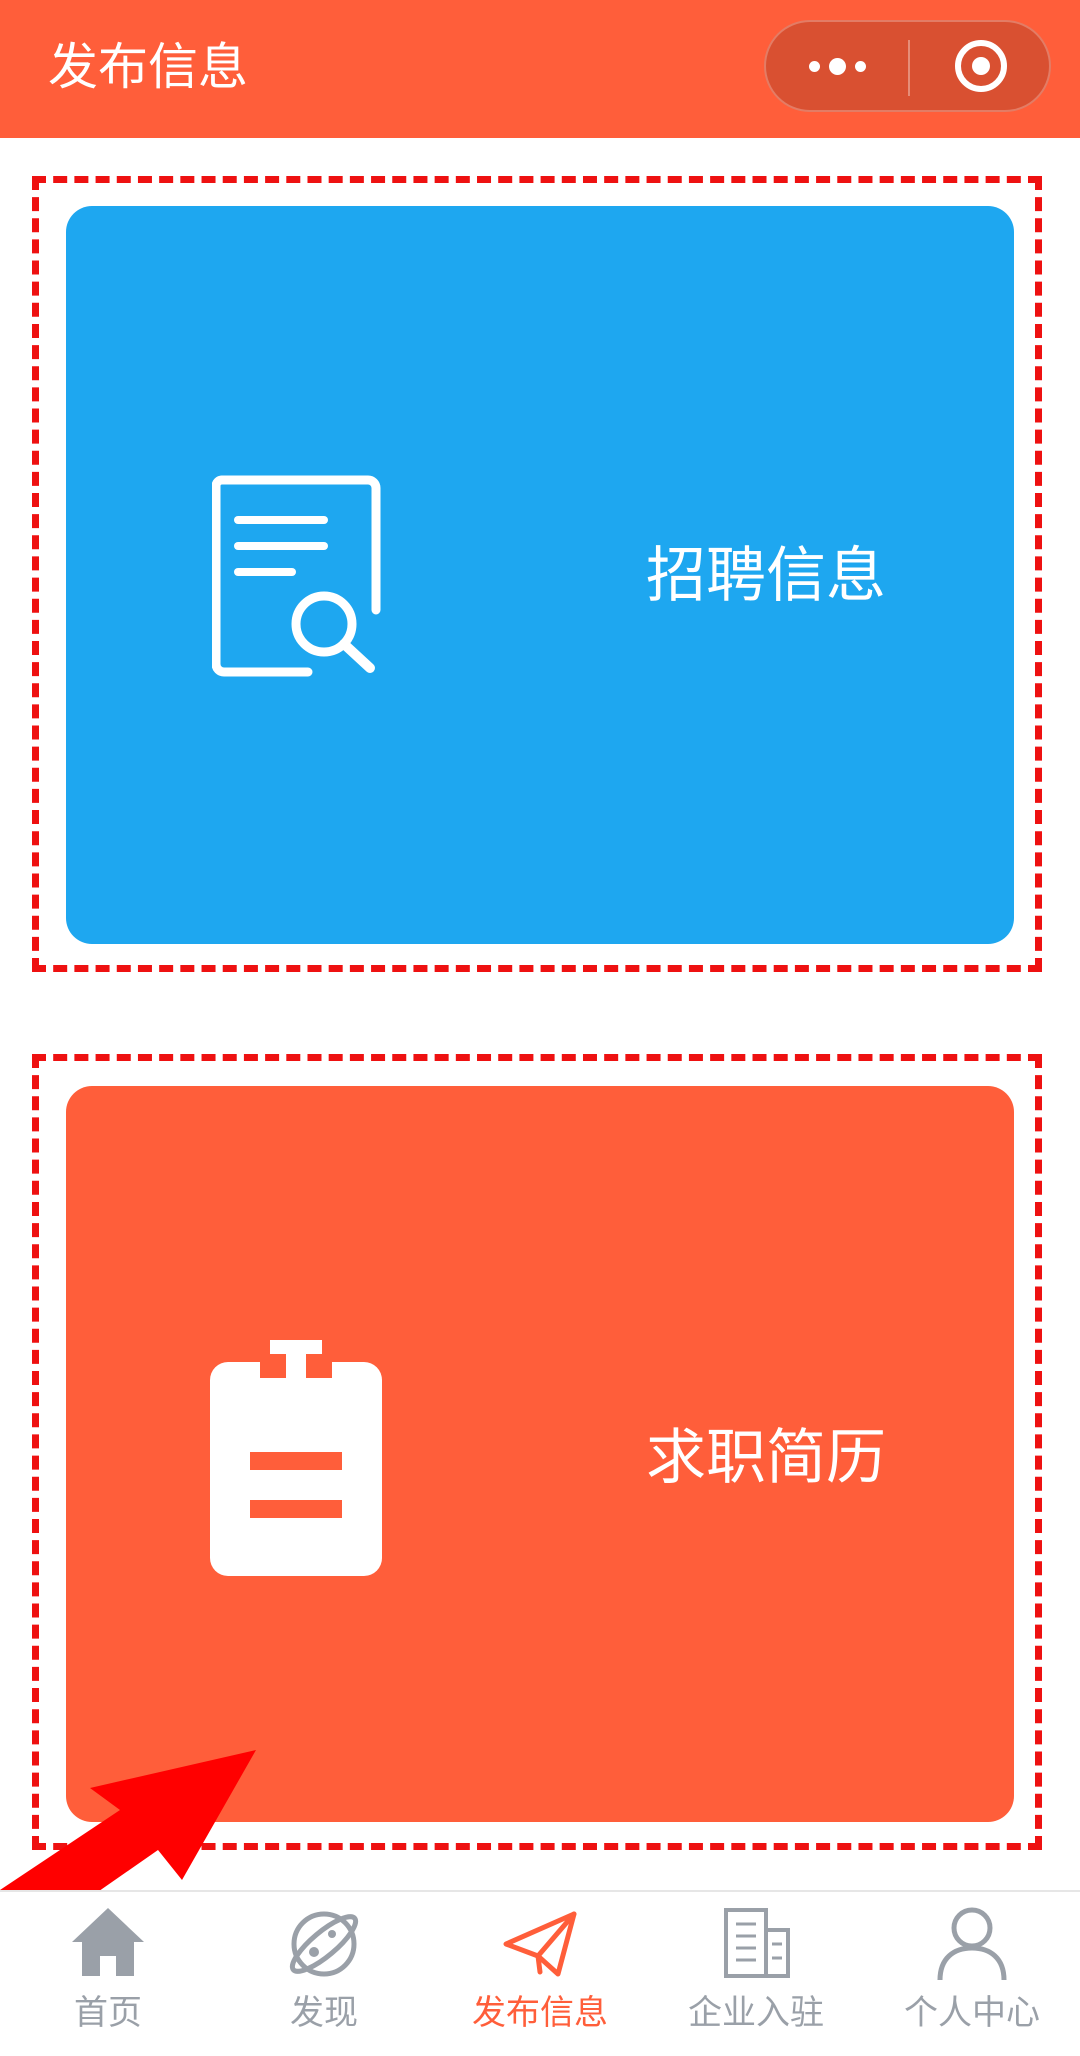 The width and height of the screenshot is (1080, 2056). I want to click on tab-profile: 个人中心, so click(972, 1974).